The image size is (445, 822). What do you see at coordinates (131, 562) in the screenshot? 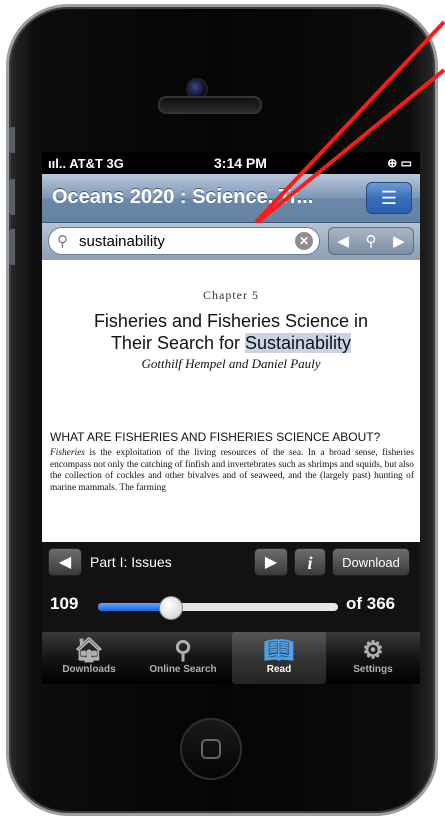
I see `part-label: Part I: Issues` at bounding box center [131, 562].